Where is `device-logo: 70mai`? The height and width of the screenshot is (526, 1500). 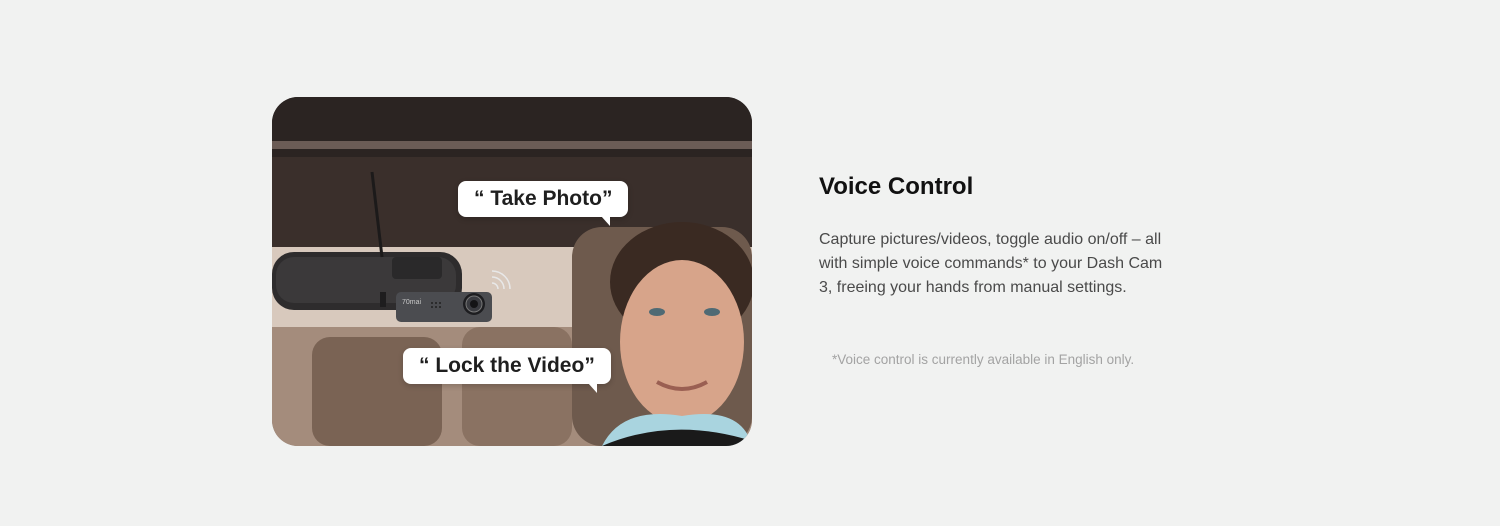 device-logo: 70mai is located at coordinates (412, 302).